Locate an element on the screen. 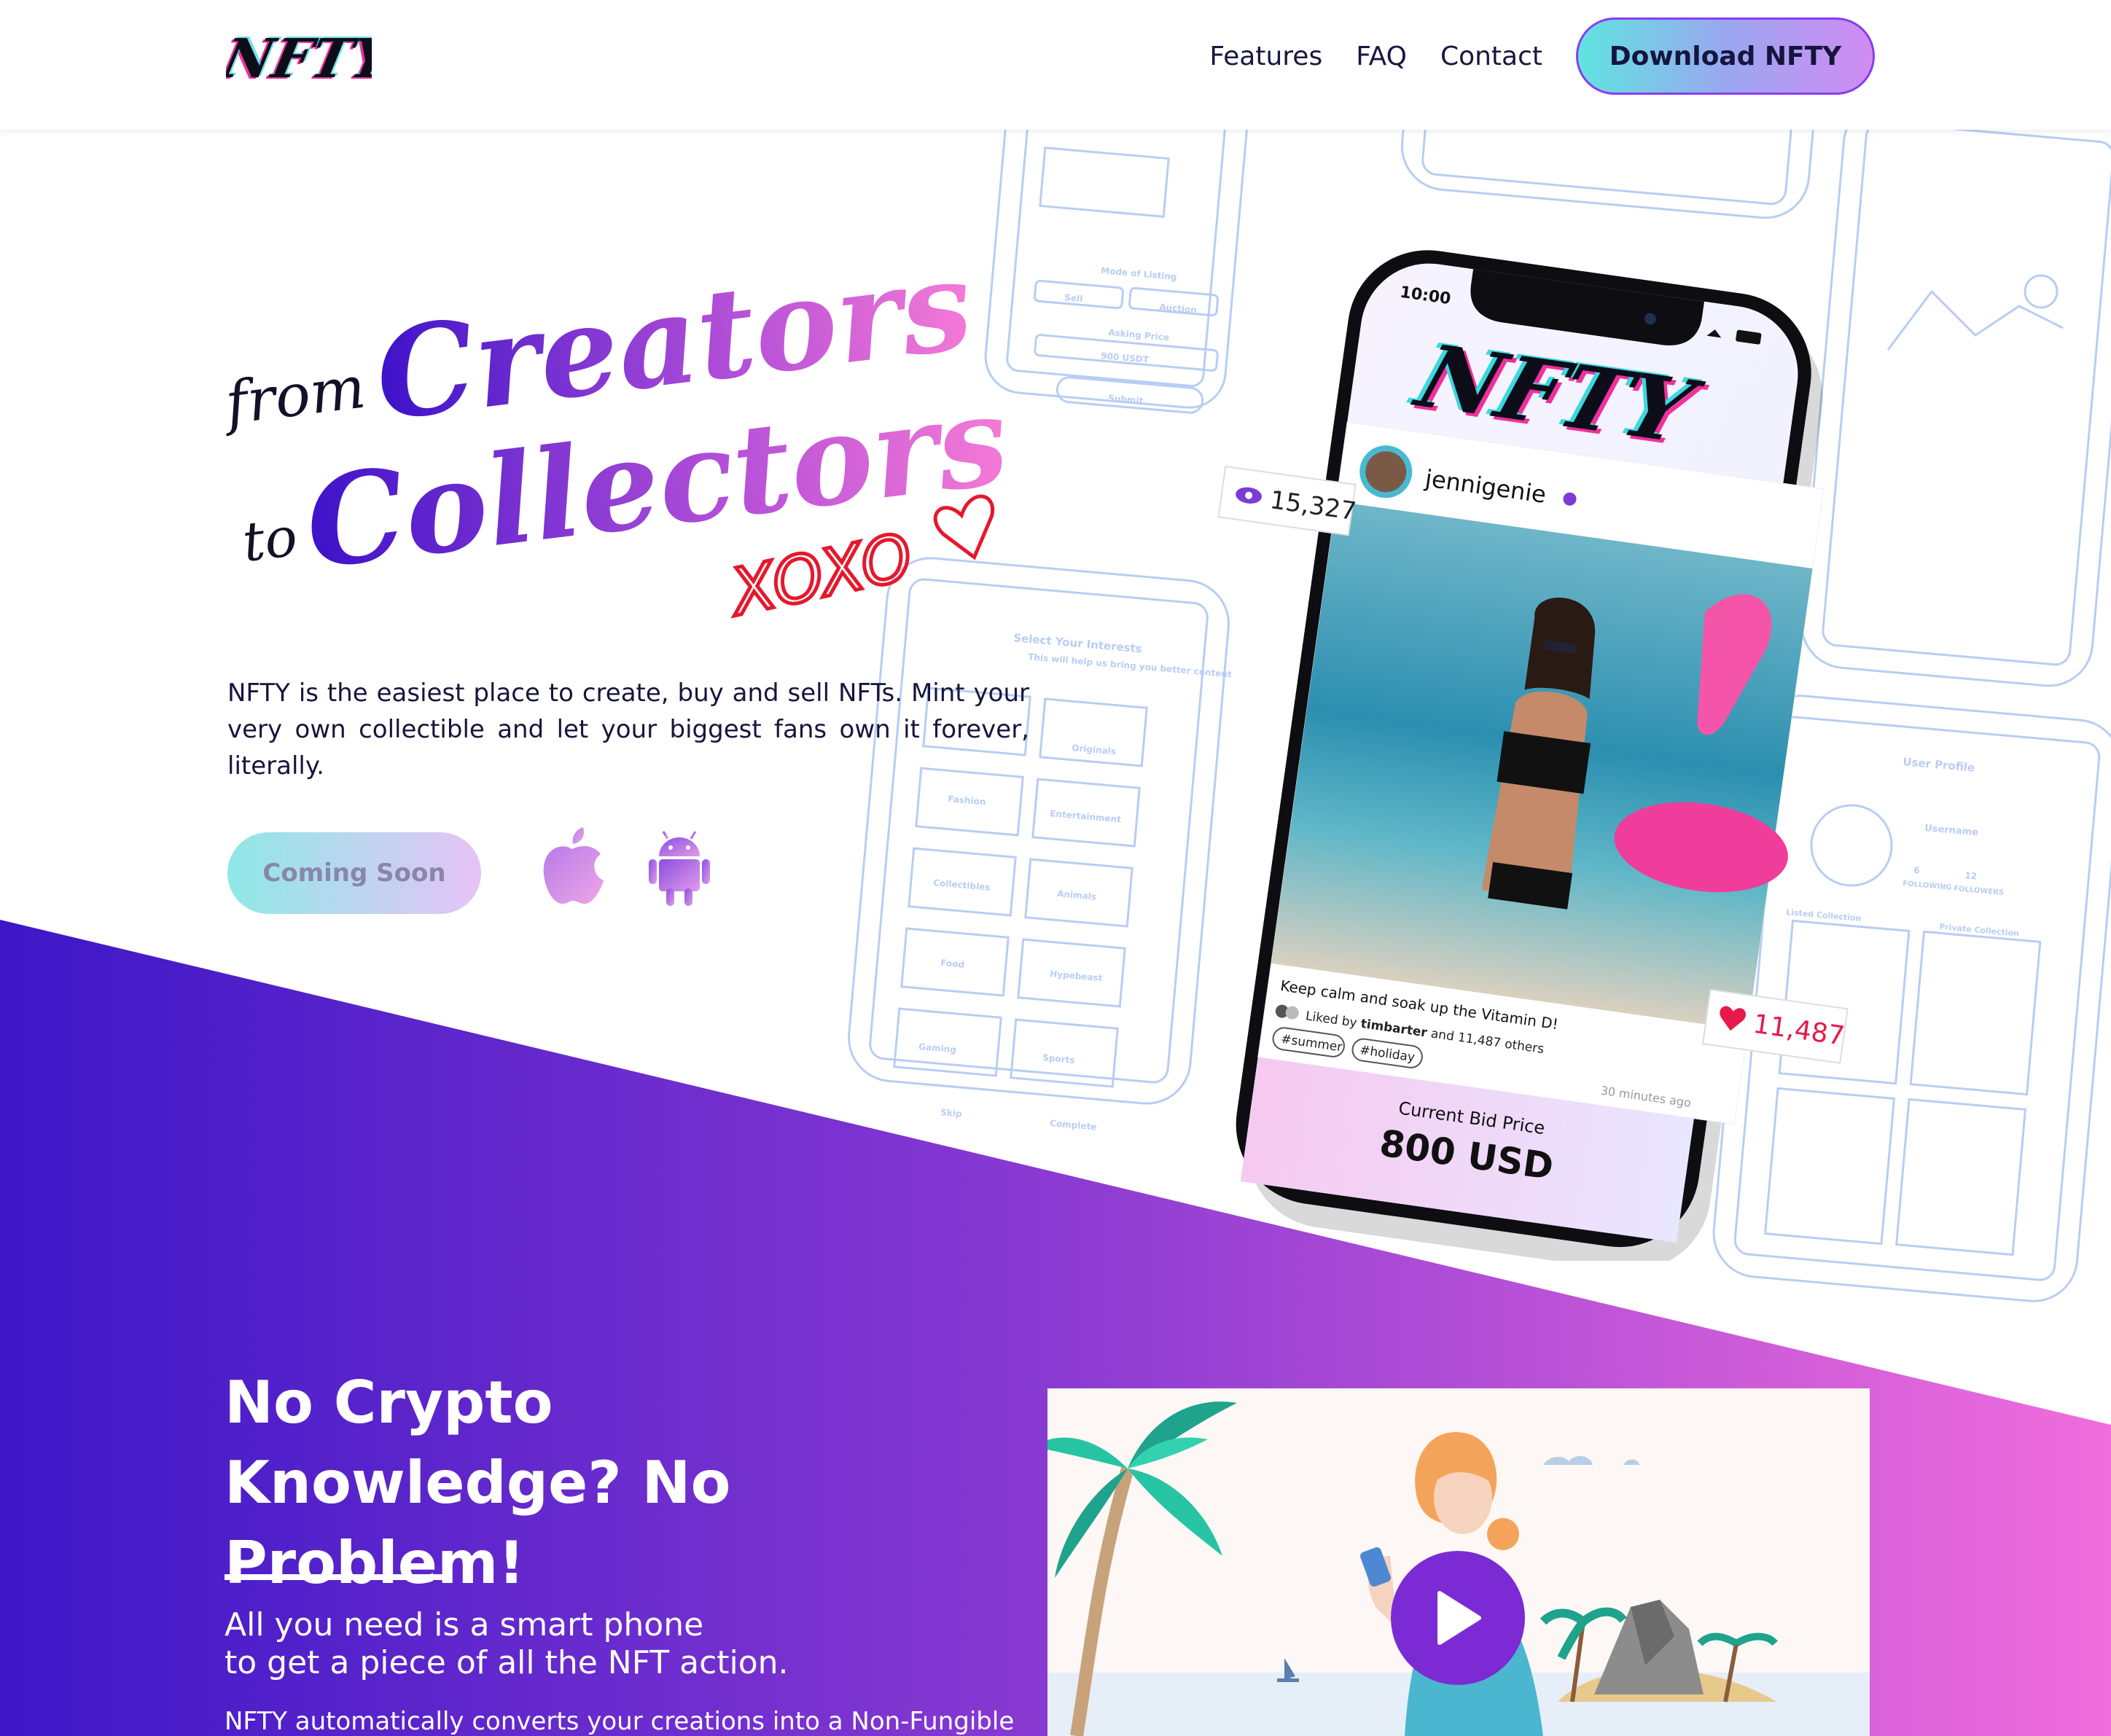 The height and width of the screenshot is (1736, 2111). apple-icon is located at coordinates (572, 866).